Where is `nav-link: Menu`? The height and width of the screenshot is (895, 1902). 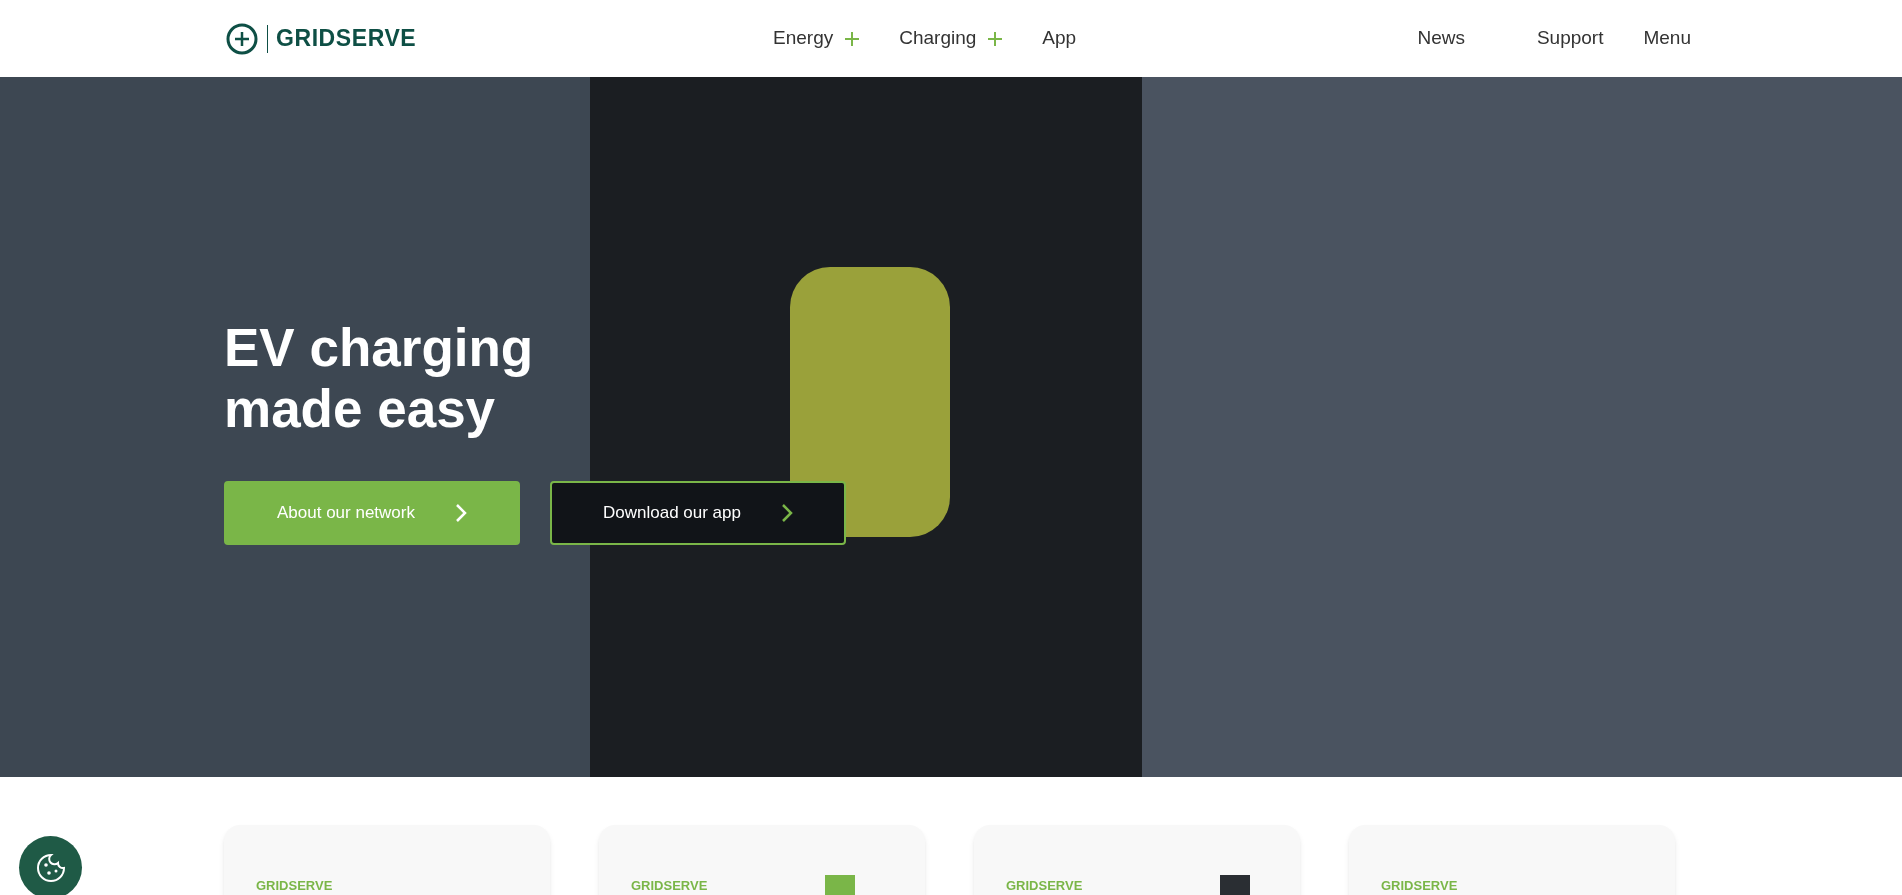 nav-link: Menu is located at coordinates (1667, 38).